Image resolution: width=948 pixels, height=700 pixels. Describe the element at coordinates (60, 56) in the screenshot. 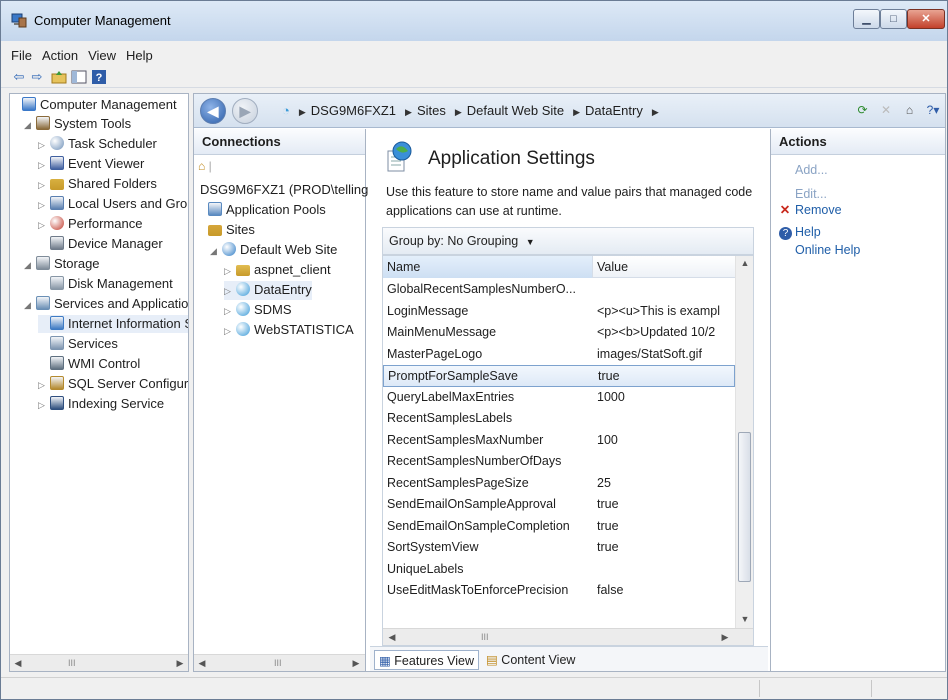

I see `menu-action: Action` at that location.